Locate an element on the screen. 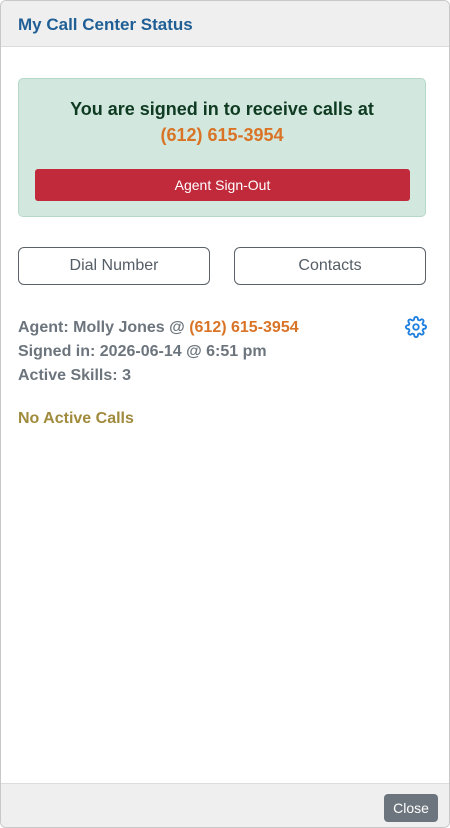 This screenshot has height=828, width=450. no-active-calls-text: No Active Calls is located at coordinates (76, 418).